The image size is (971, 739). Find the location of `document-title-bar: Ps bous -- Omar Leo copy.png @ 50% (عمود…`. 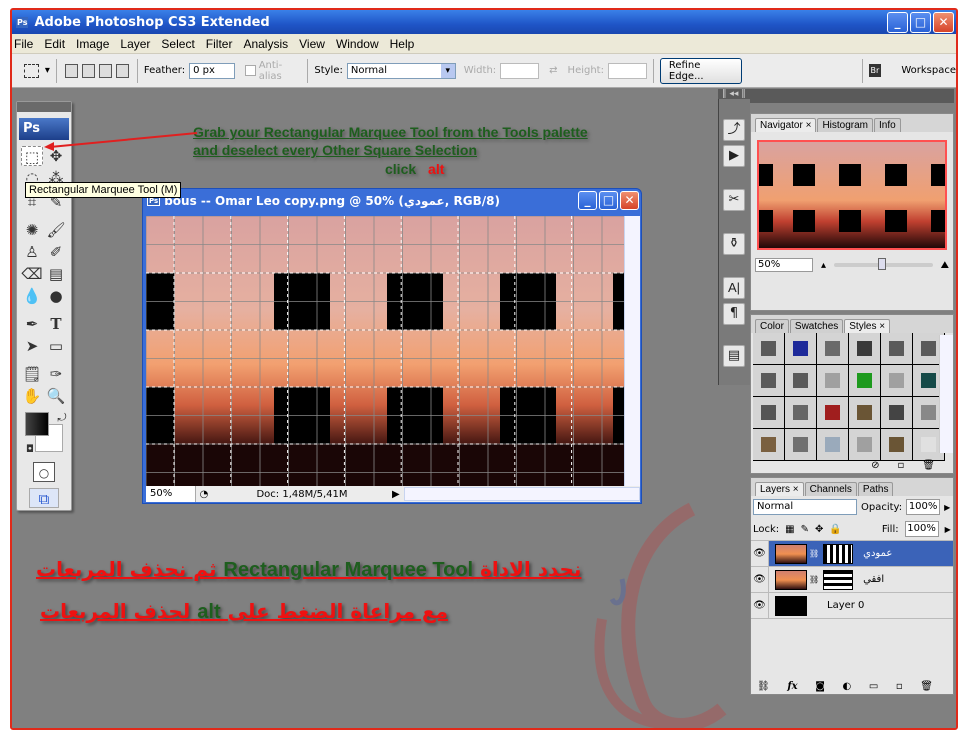

document-title-bar: Ps bous -- Omar Leo copy.png @ 50% (عمود… is located at coordinates (392, 201).